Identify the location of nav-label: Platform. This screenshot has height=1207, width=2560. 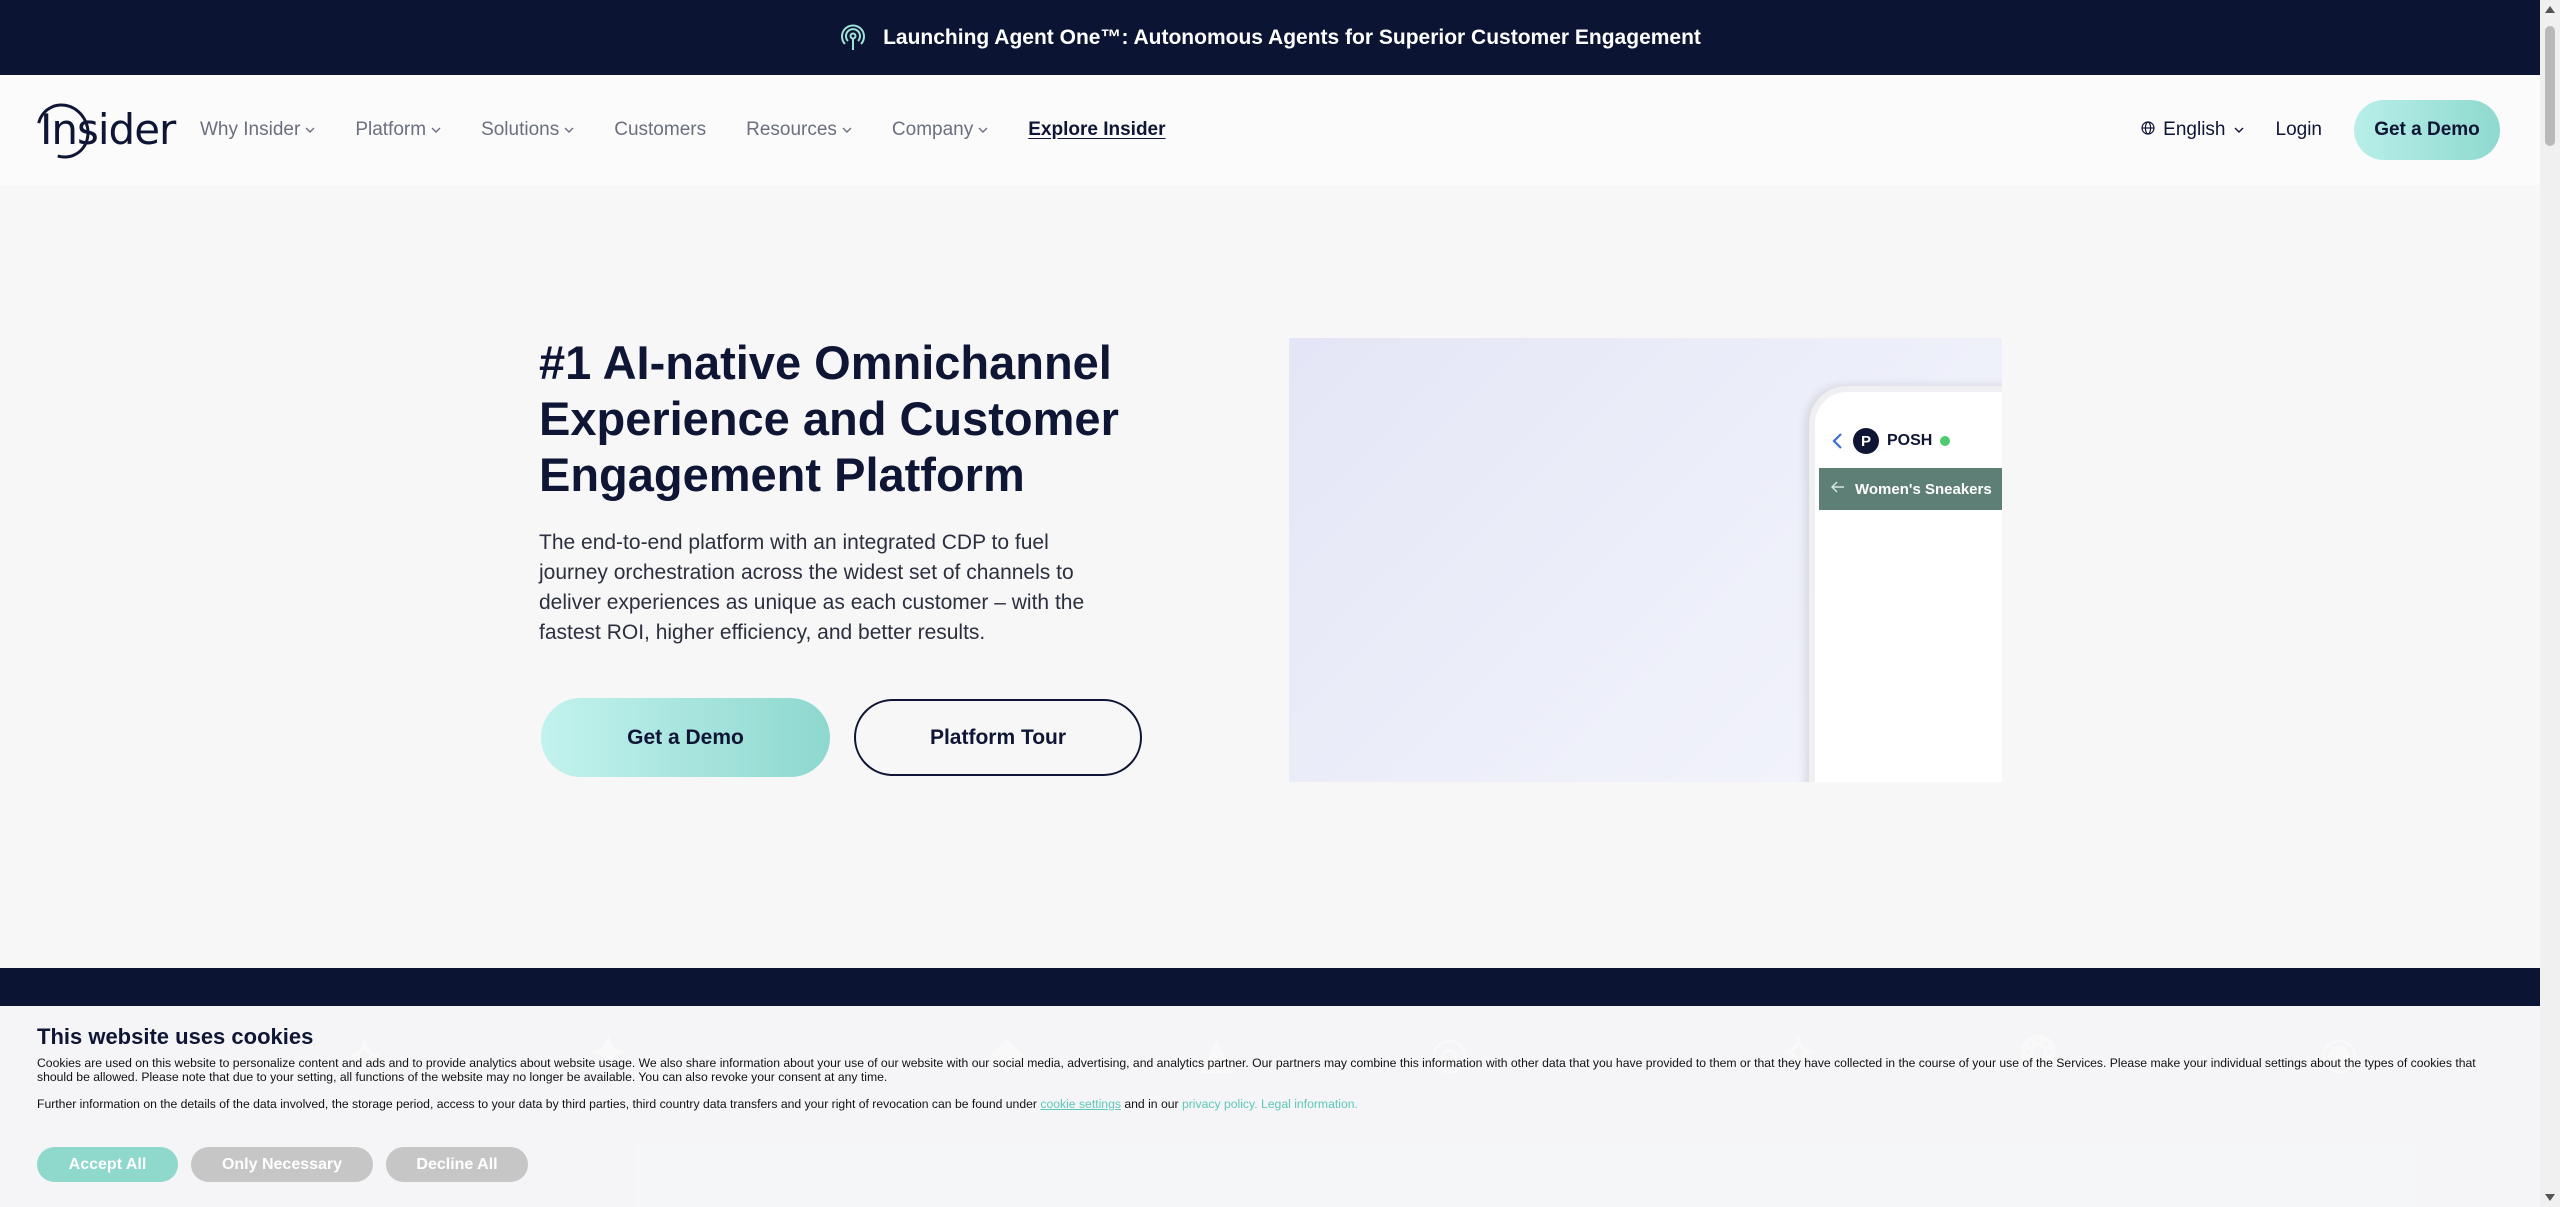
(391, 129).